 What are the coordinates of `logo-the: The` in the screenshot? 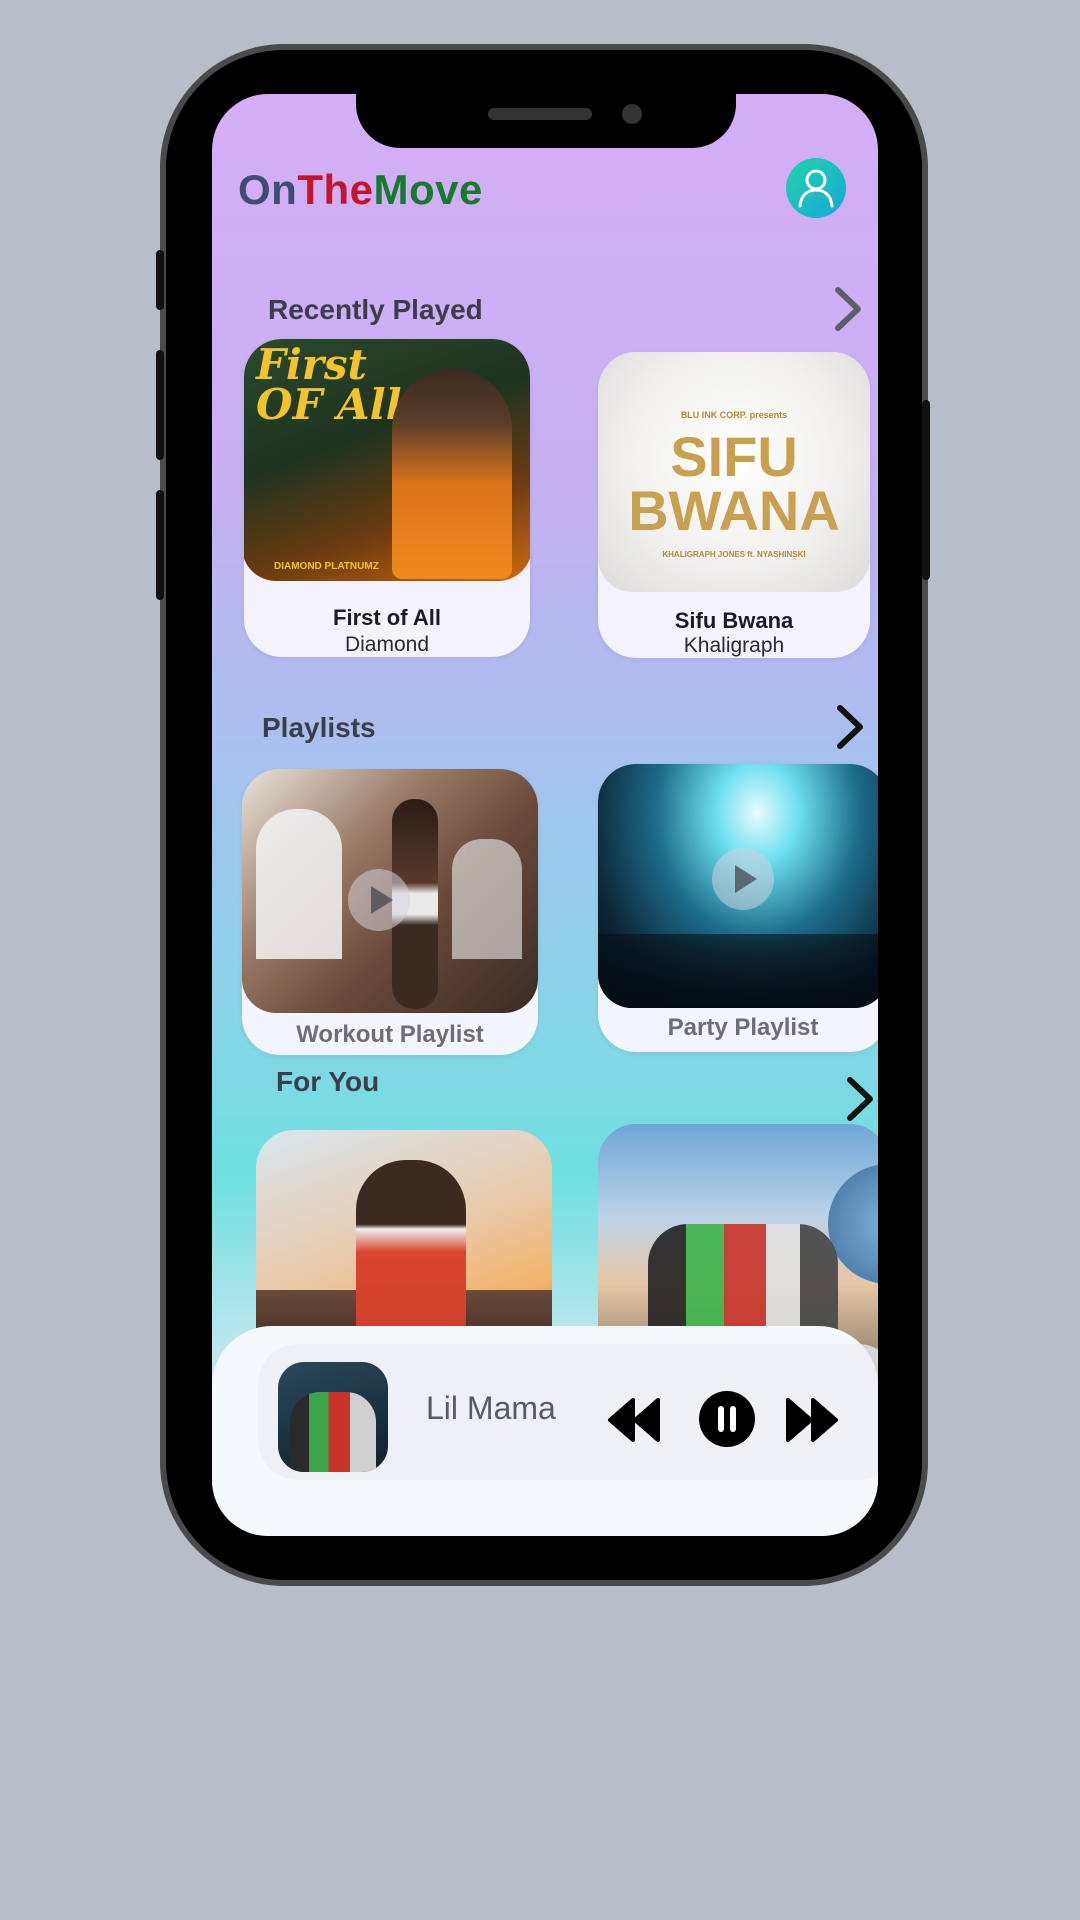 It's located at (335, 189).